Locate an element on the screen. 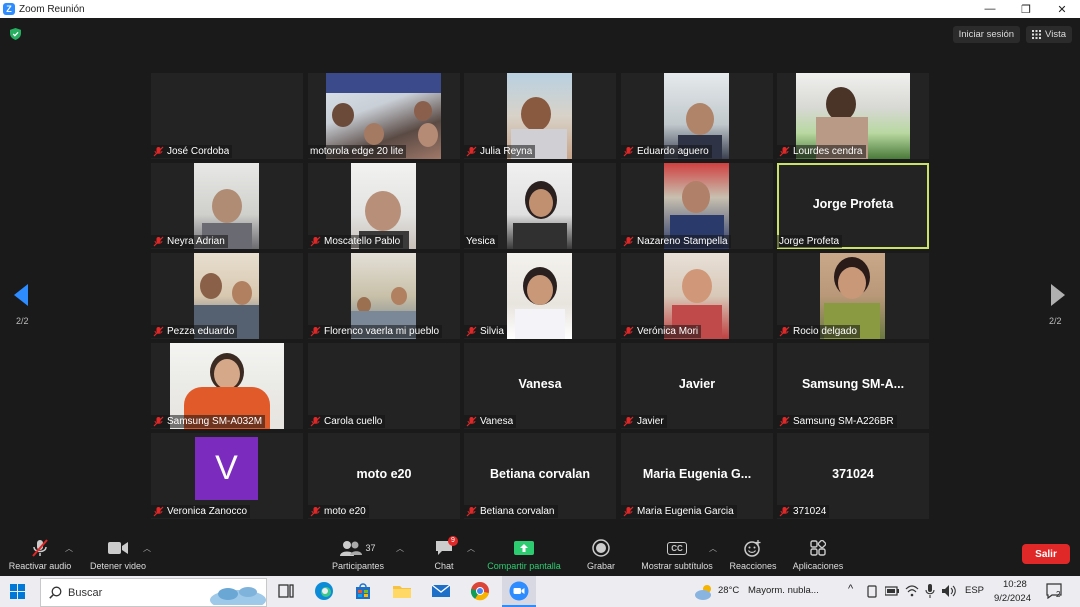 The image size is (1080, 607). participant-tile: Nazareno Stampella is located at coordinates (697, 206).